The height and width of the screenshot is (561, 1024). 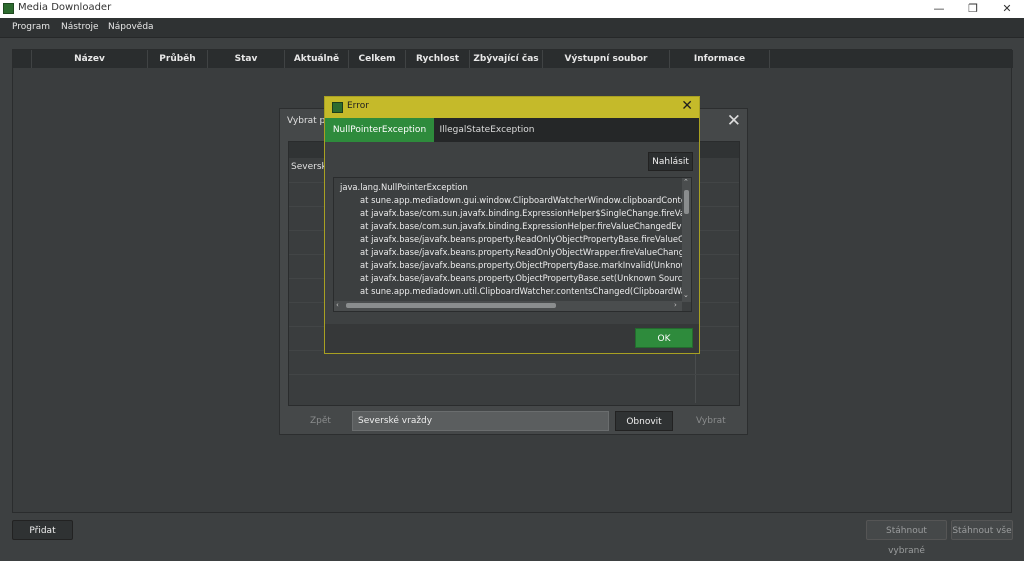 I want to click on ok-button: OK, so click(x=664, y=338).